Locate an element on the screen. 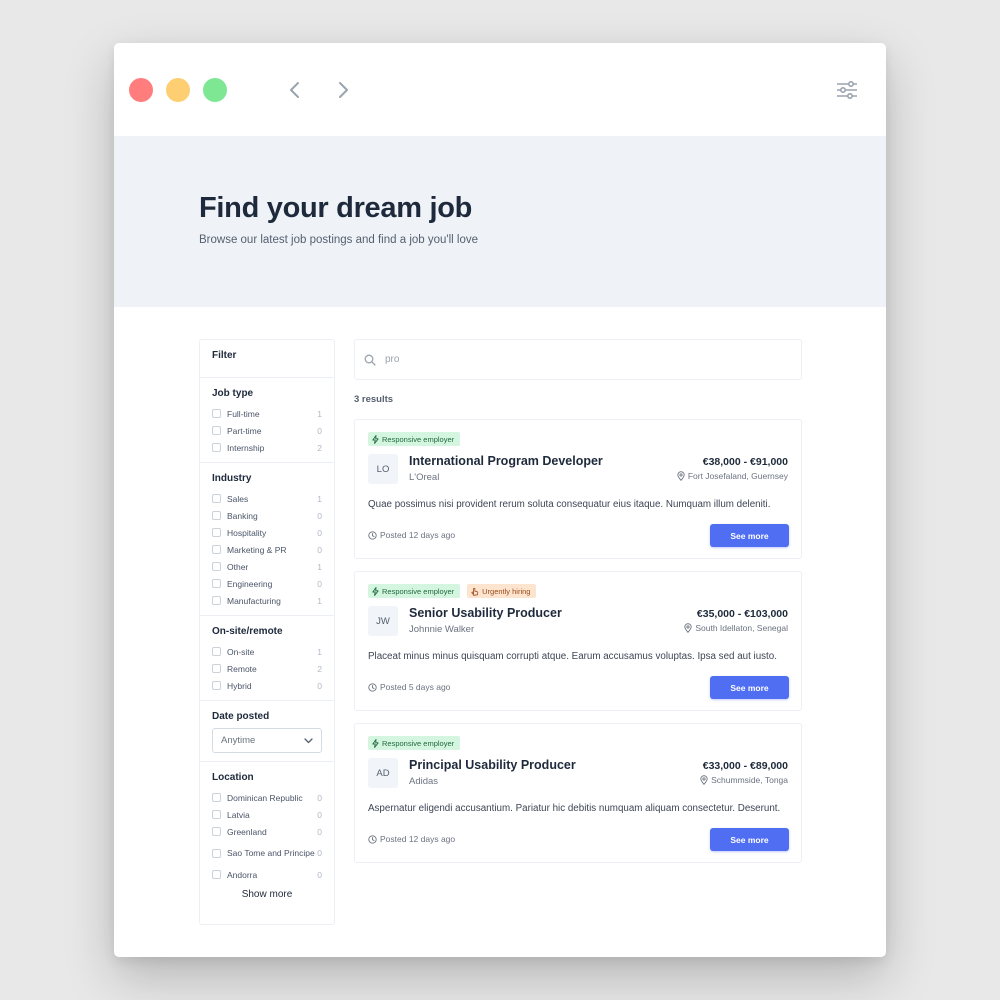  badge-list: Responsive employer Urgently hiring is located at coordinates (452, 591).